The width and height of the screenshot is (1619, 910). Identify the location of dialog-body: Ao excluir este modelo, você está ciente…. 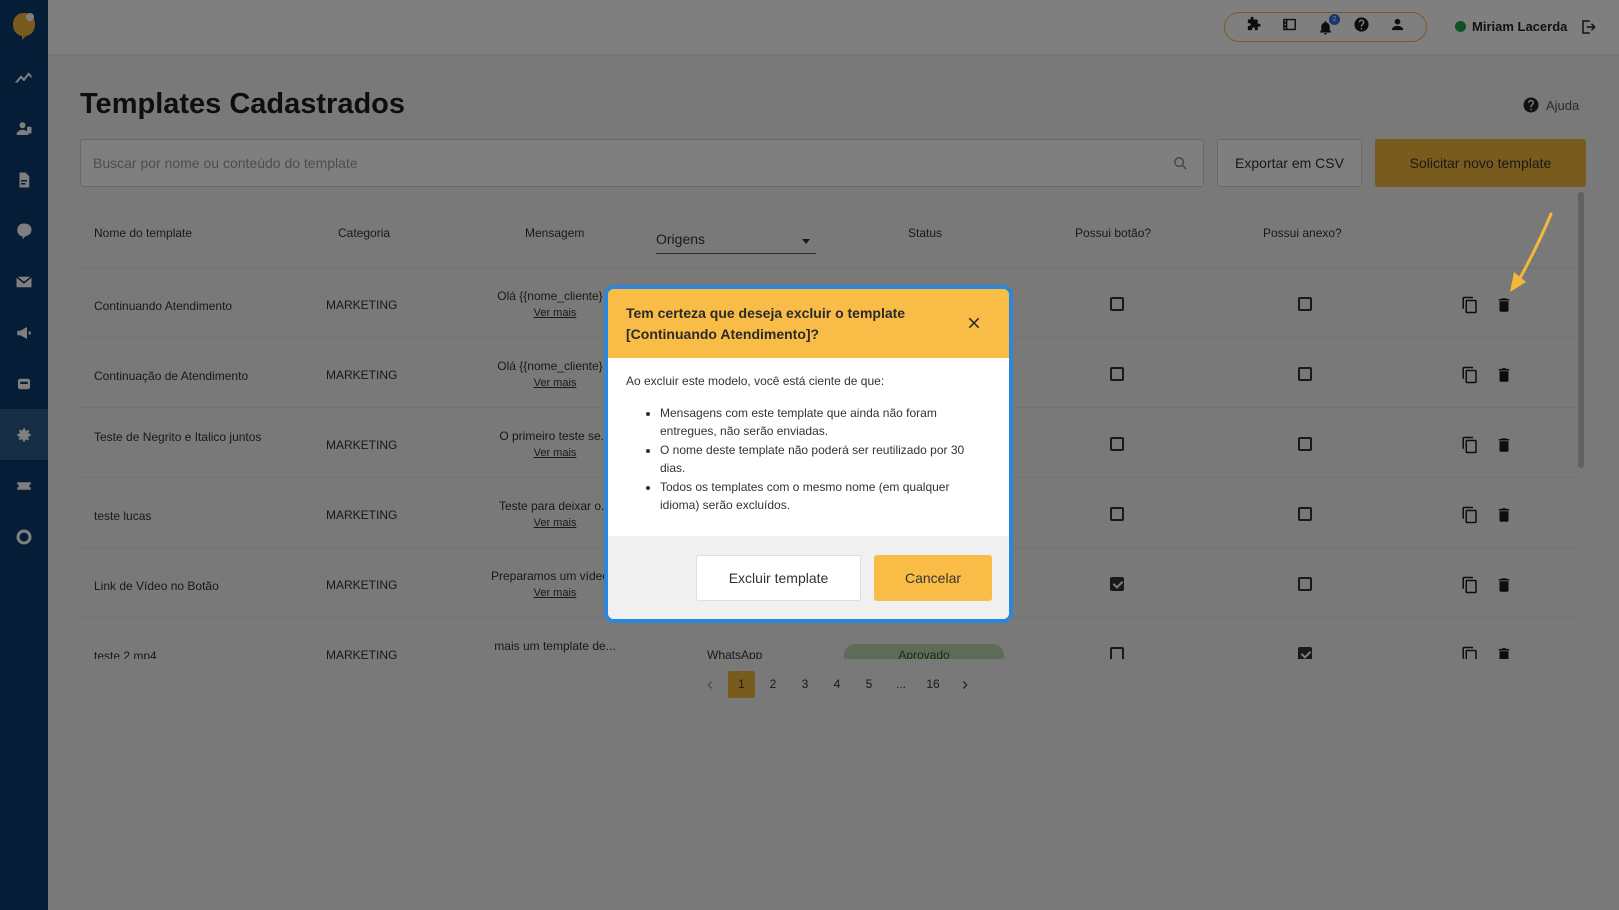
(808, 436).